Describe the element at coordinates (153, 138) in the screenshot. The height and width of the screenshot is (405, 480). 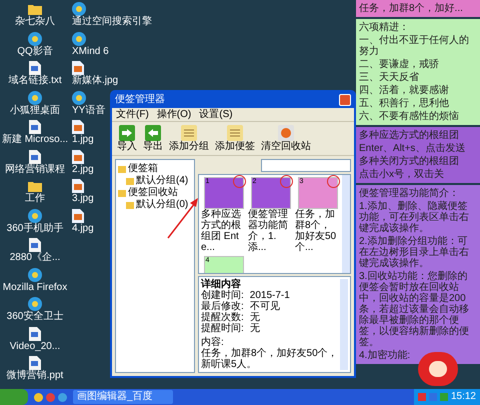
I see `toolbar-button: 导出` at that location.